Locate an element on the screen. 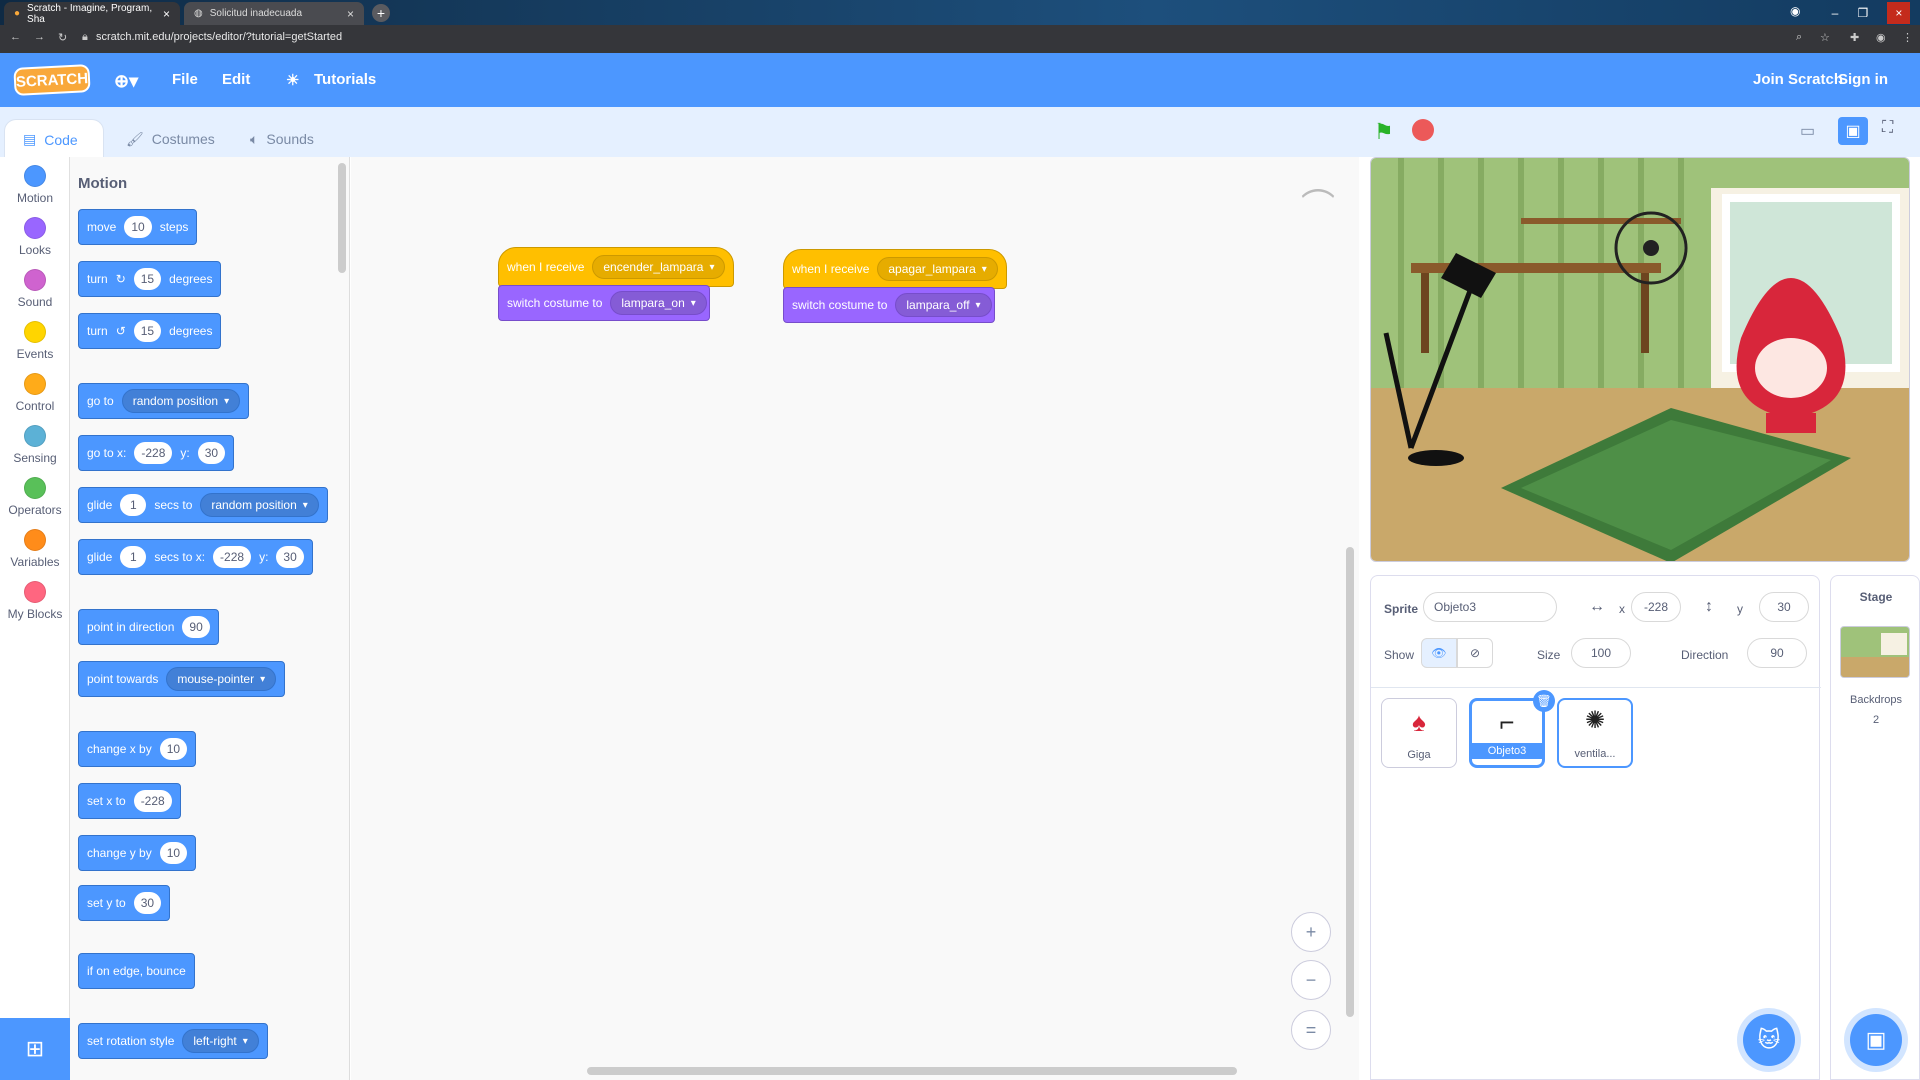 The height and width of the screenshot is (1080, 1920). add-extension-button: ⊞ is located at coordinates (35, 1049).